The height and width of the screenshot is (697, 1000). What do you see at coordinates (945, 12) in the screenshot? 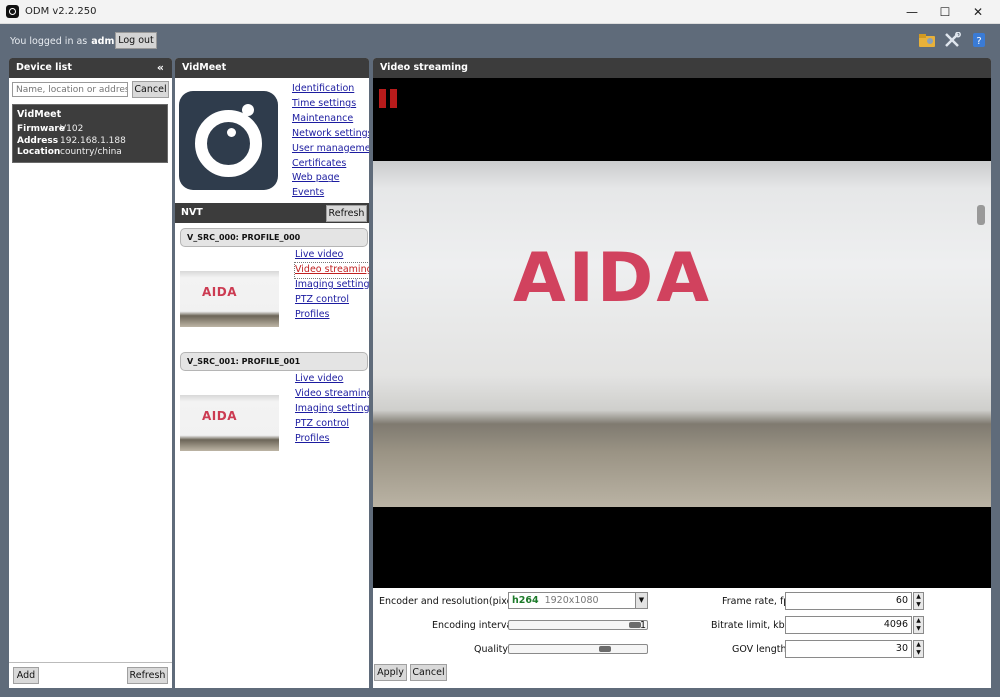
I see `maximize-button: ☐` at bounding box center [945, 12].